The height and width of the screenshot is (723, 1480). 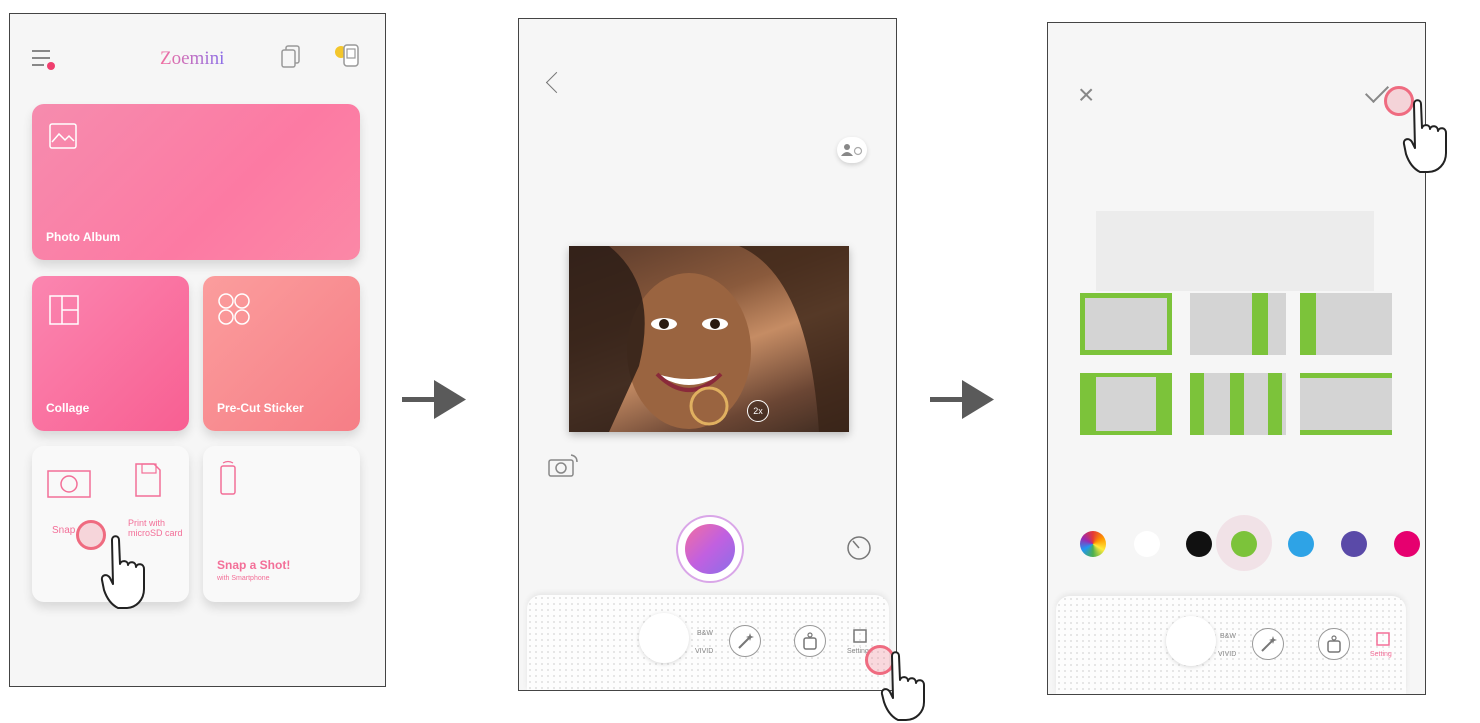 What do you see at coordinates (63, 136) in the screenshot?
I see `image-icon` at bounding box center [63, 136].